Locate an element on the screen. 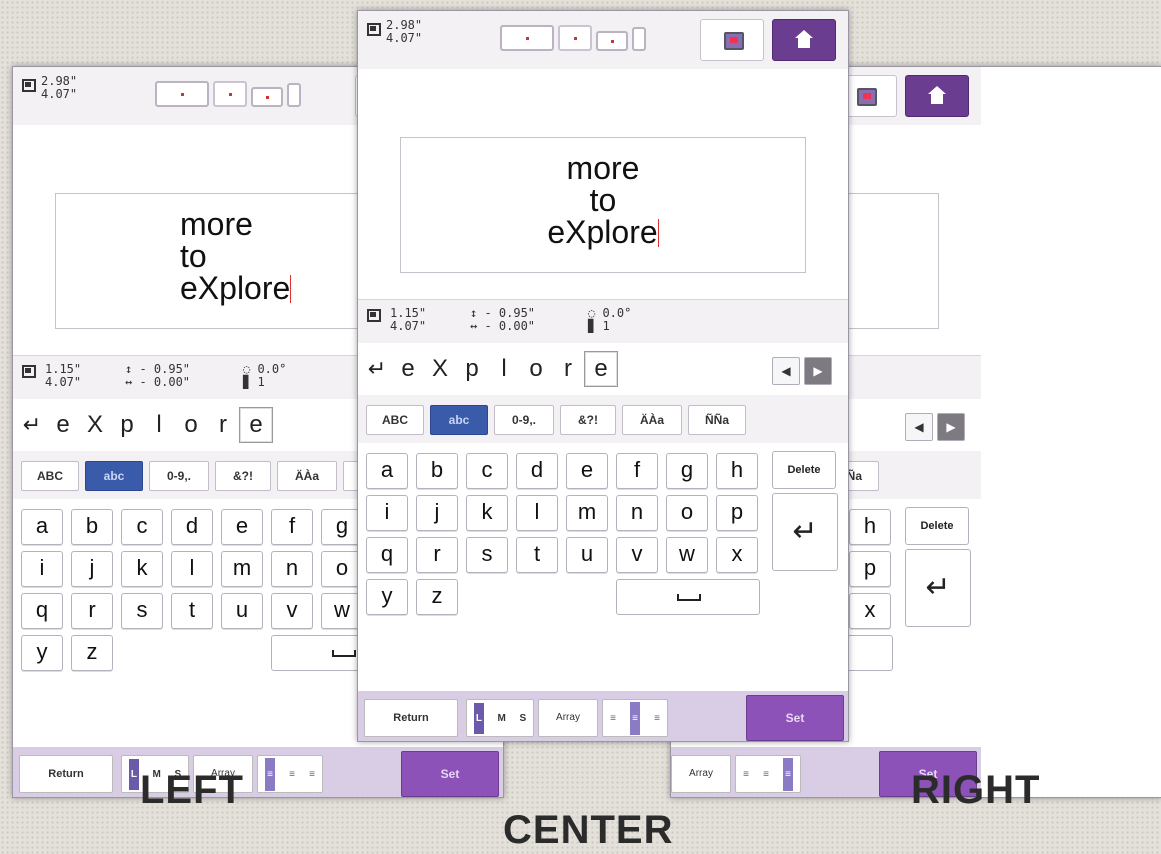 The width and height of the screenshot is (1161, 854). key-v: v is located at coordinates (637, 555).